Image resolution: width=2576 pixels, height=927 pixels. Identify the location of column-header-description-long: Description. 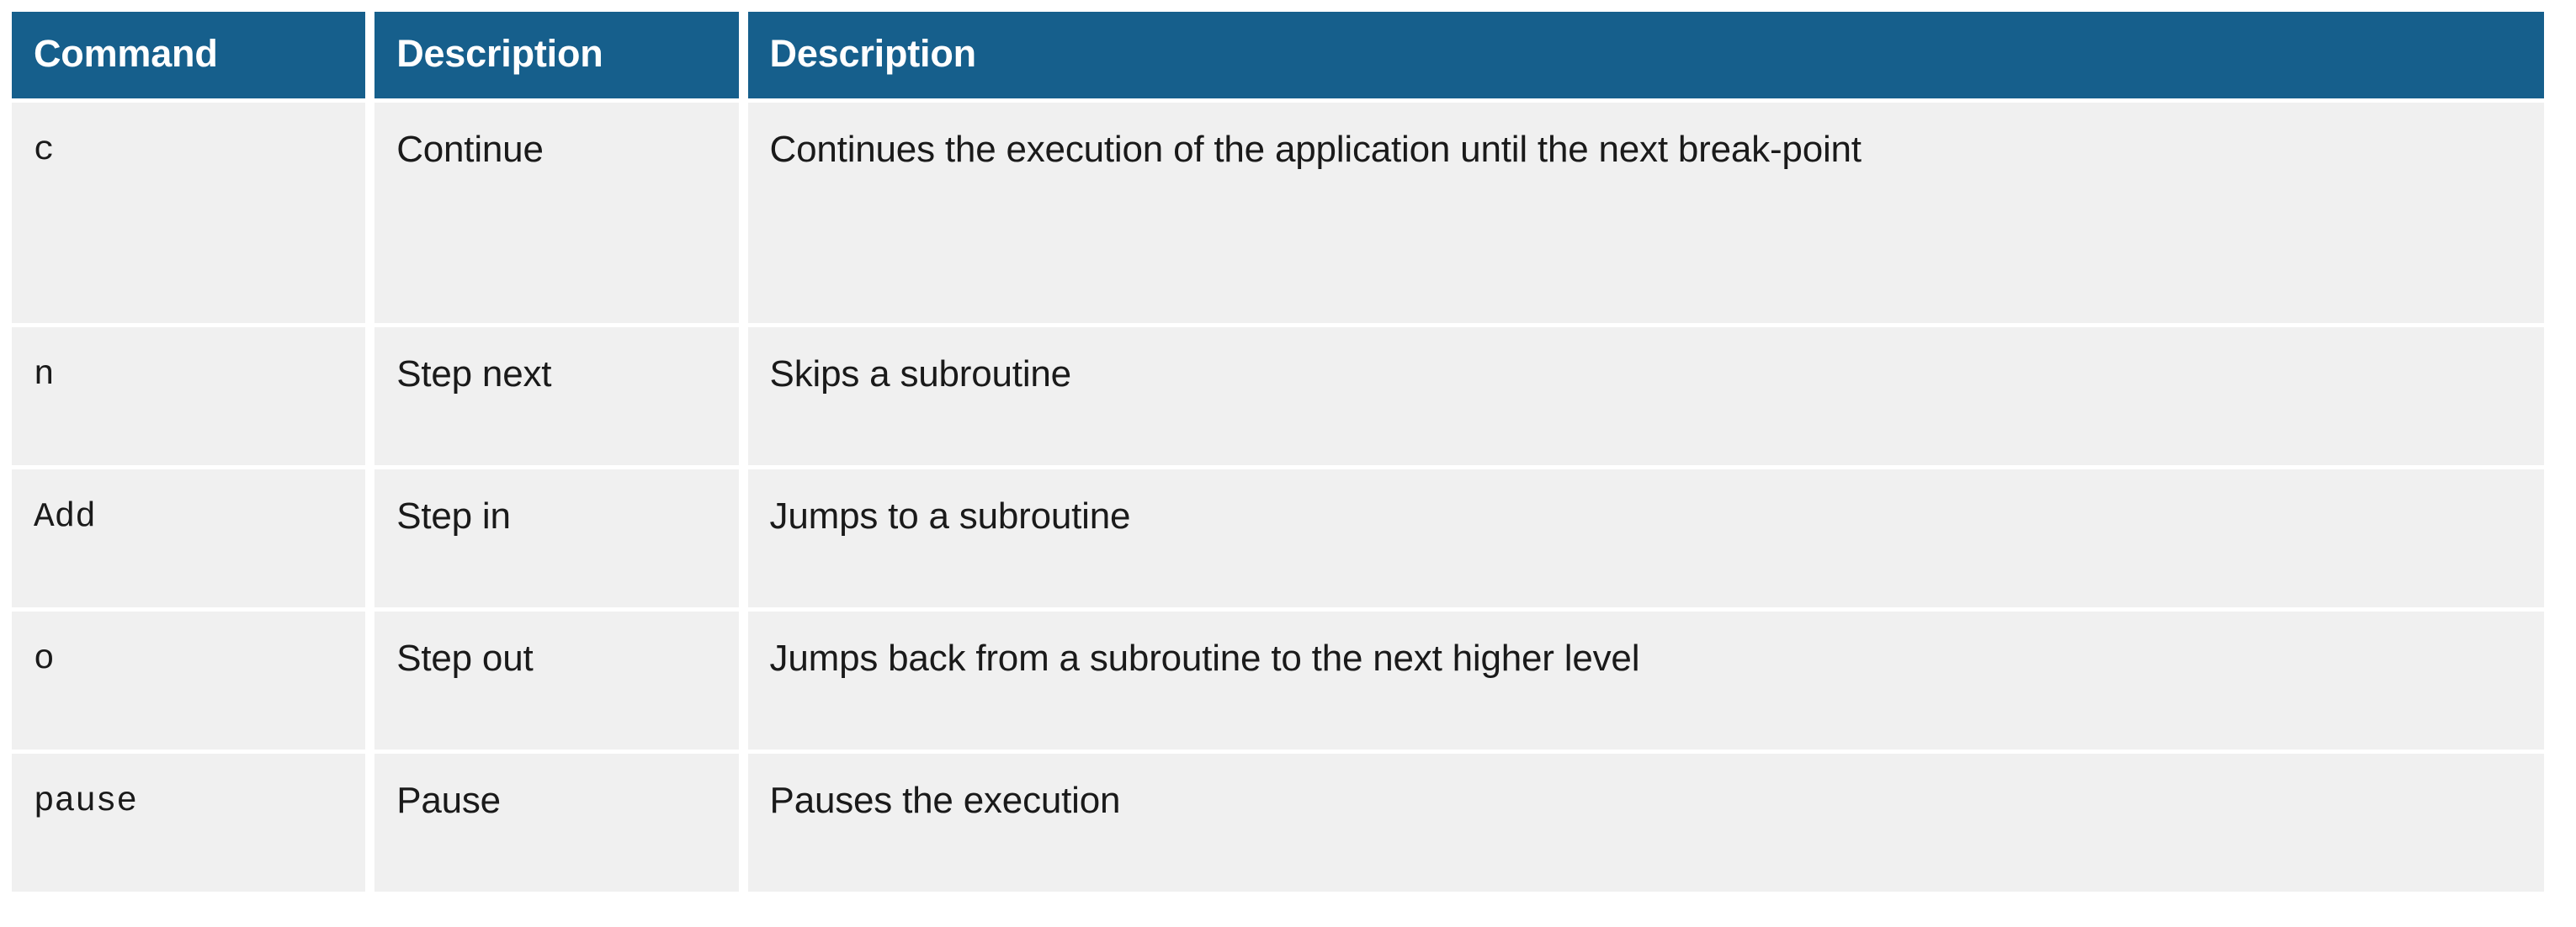
(1645, 56).